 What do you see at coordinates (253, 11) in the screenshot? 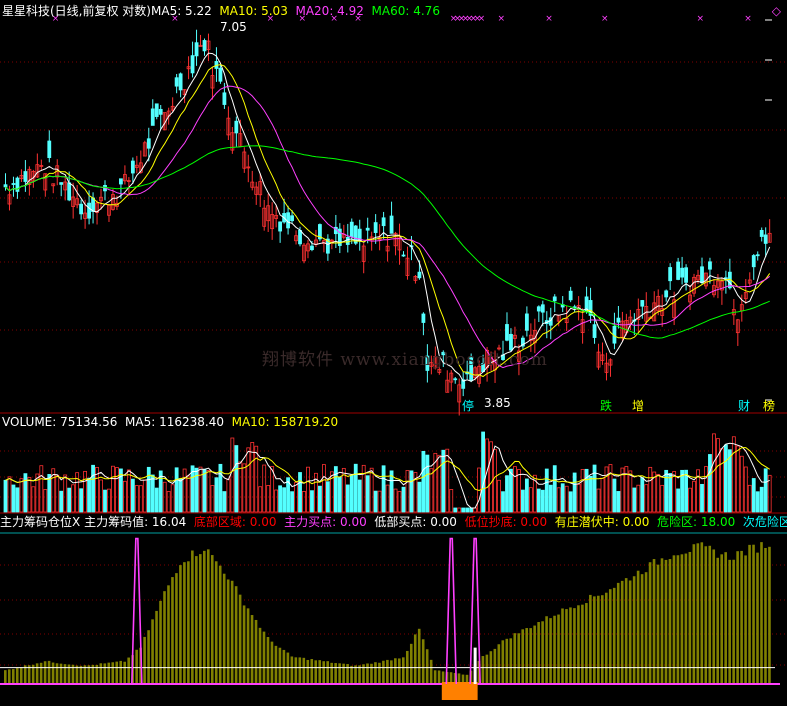
I see `ma10-label: MA10: 5.03` at bounding box center [253, 11].